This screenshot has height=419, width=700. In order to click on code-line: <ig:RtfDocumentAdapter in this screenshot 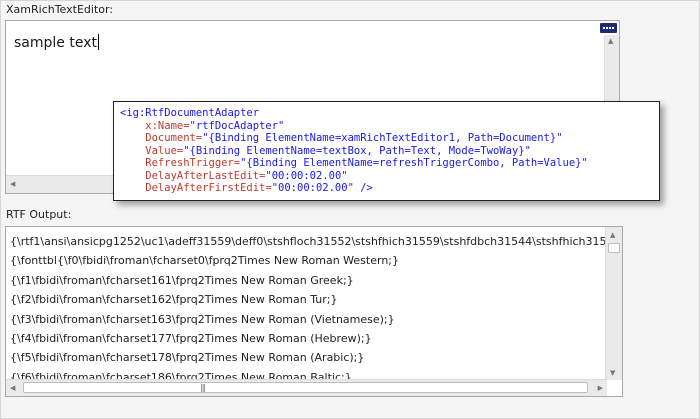, I will do `click(389, 113)`.